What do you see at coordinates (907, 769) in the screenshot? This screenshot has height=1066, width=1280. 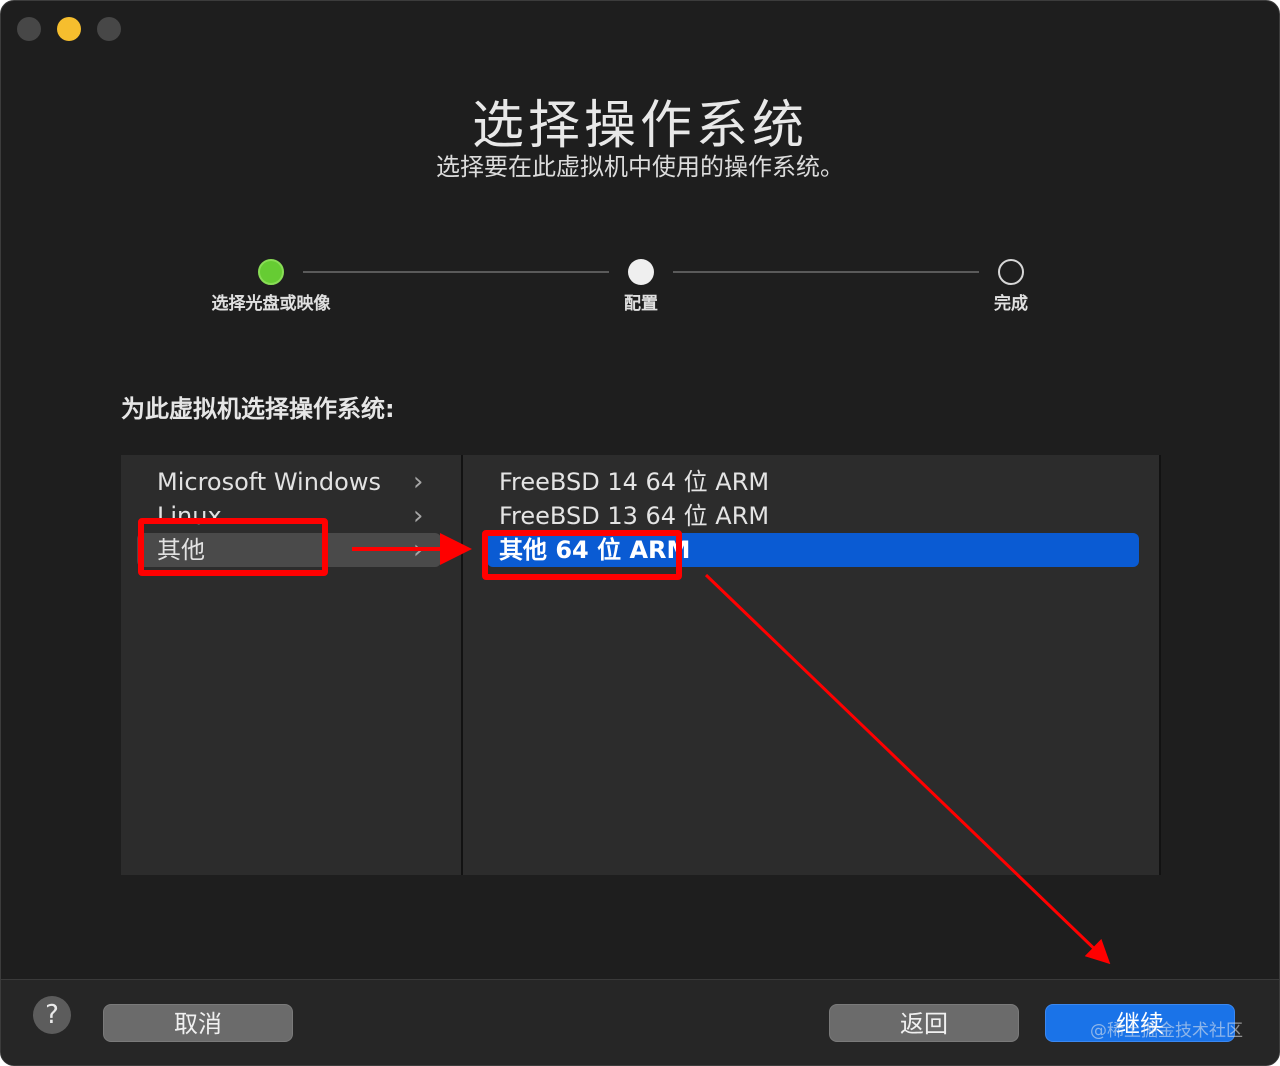 I see `annotation-arrow-diagonal` at bounding box center [907, 769].